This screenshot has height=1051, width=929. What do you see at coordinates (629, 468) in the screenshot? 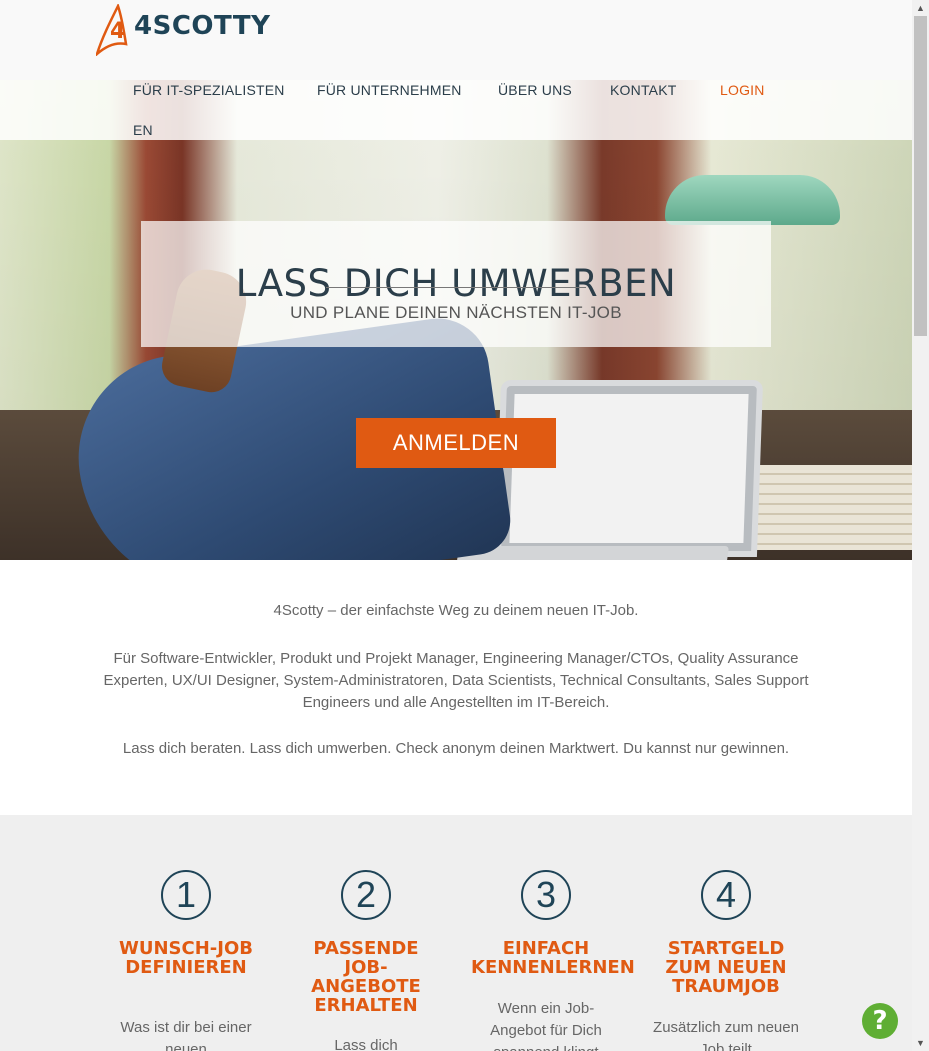
I see `laptop-illustration` at bounding box center [629, 468].